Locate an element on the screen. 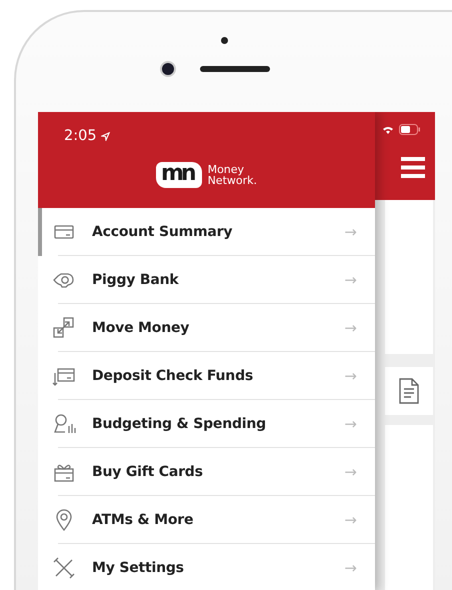 This screenshot has height=590, width=452. menu-icon is located at coordinates (413, 167).